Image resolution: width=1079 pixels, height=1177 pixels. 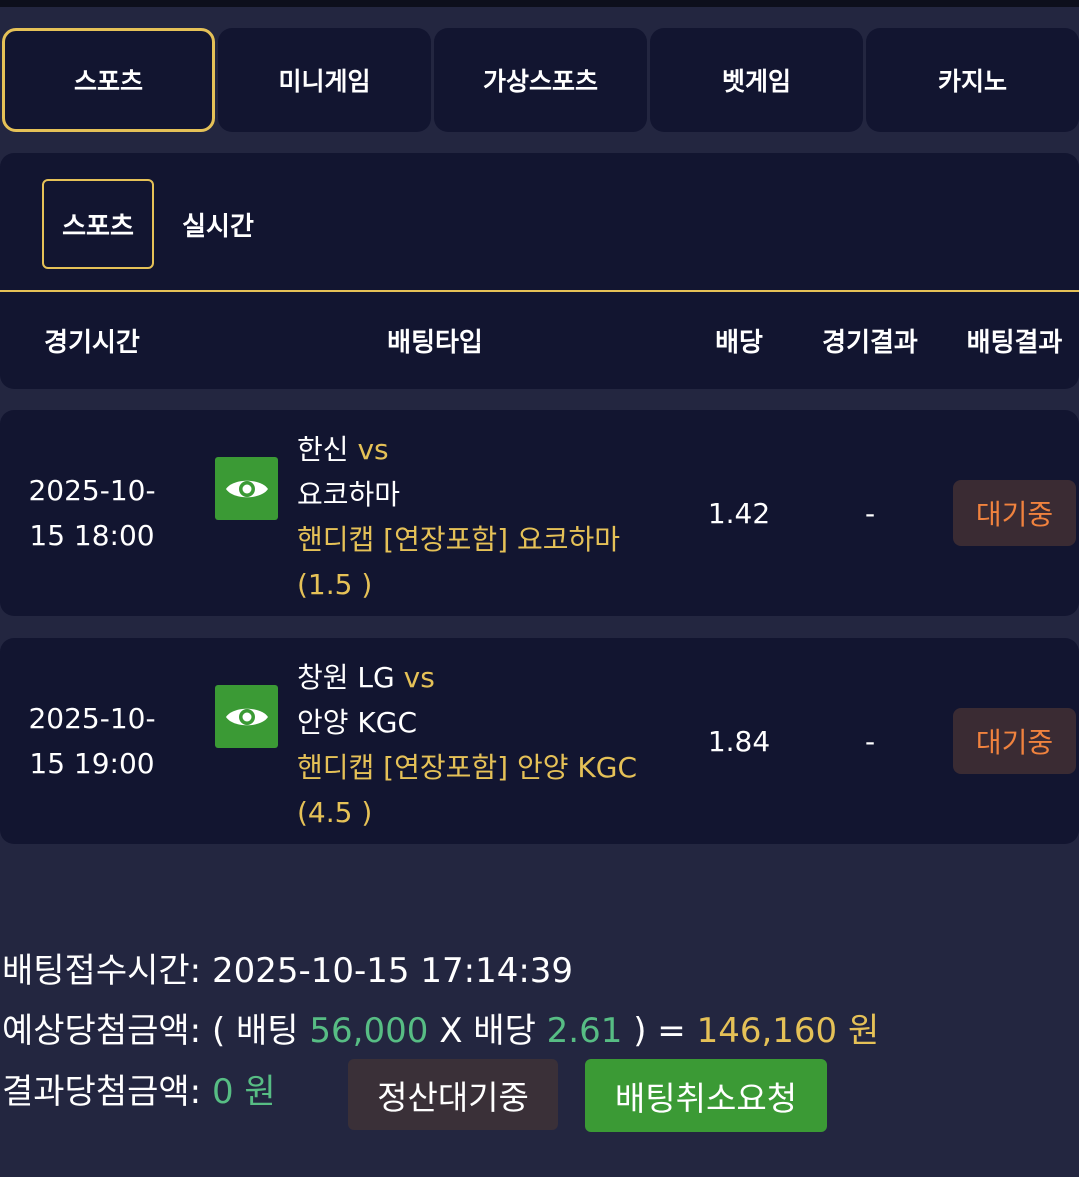 What do you see at coordinates (739, 741) in the screenshot?
I see `odds-value: 1.84` at bounding box center [739, 741].